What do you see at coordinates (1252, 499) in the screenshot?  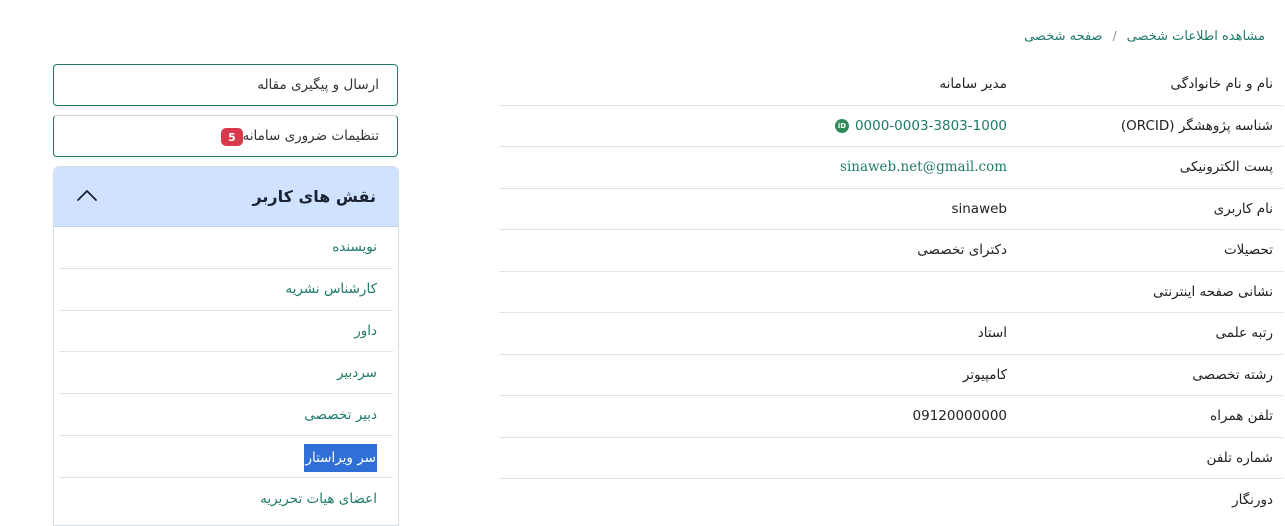 I see `field-label-fax: دورنگار` at bounding box center [1252, 499].